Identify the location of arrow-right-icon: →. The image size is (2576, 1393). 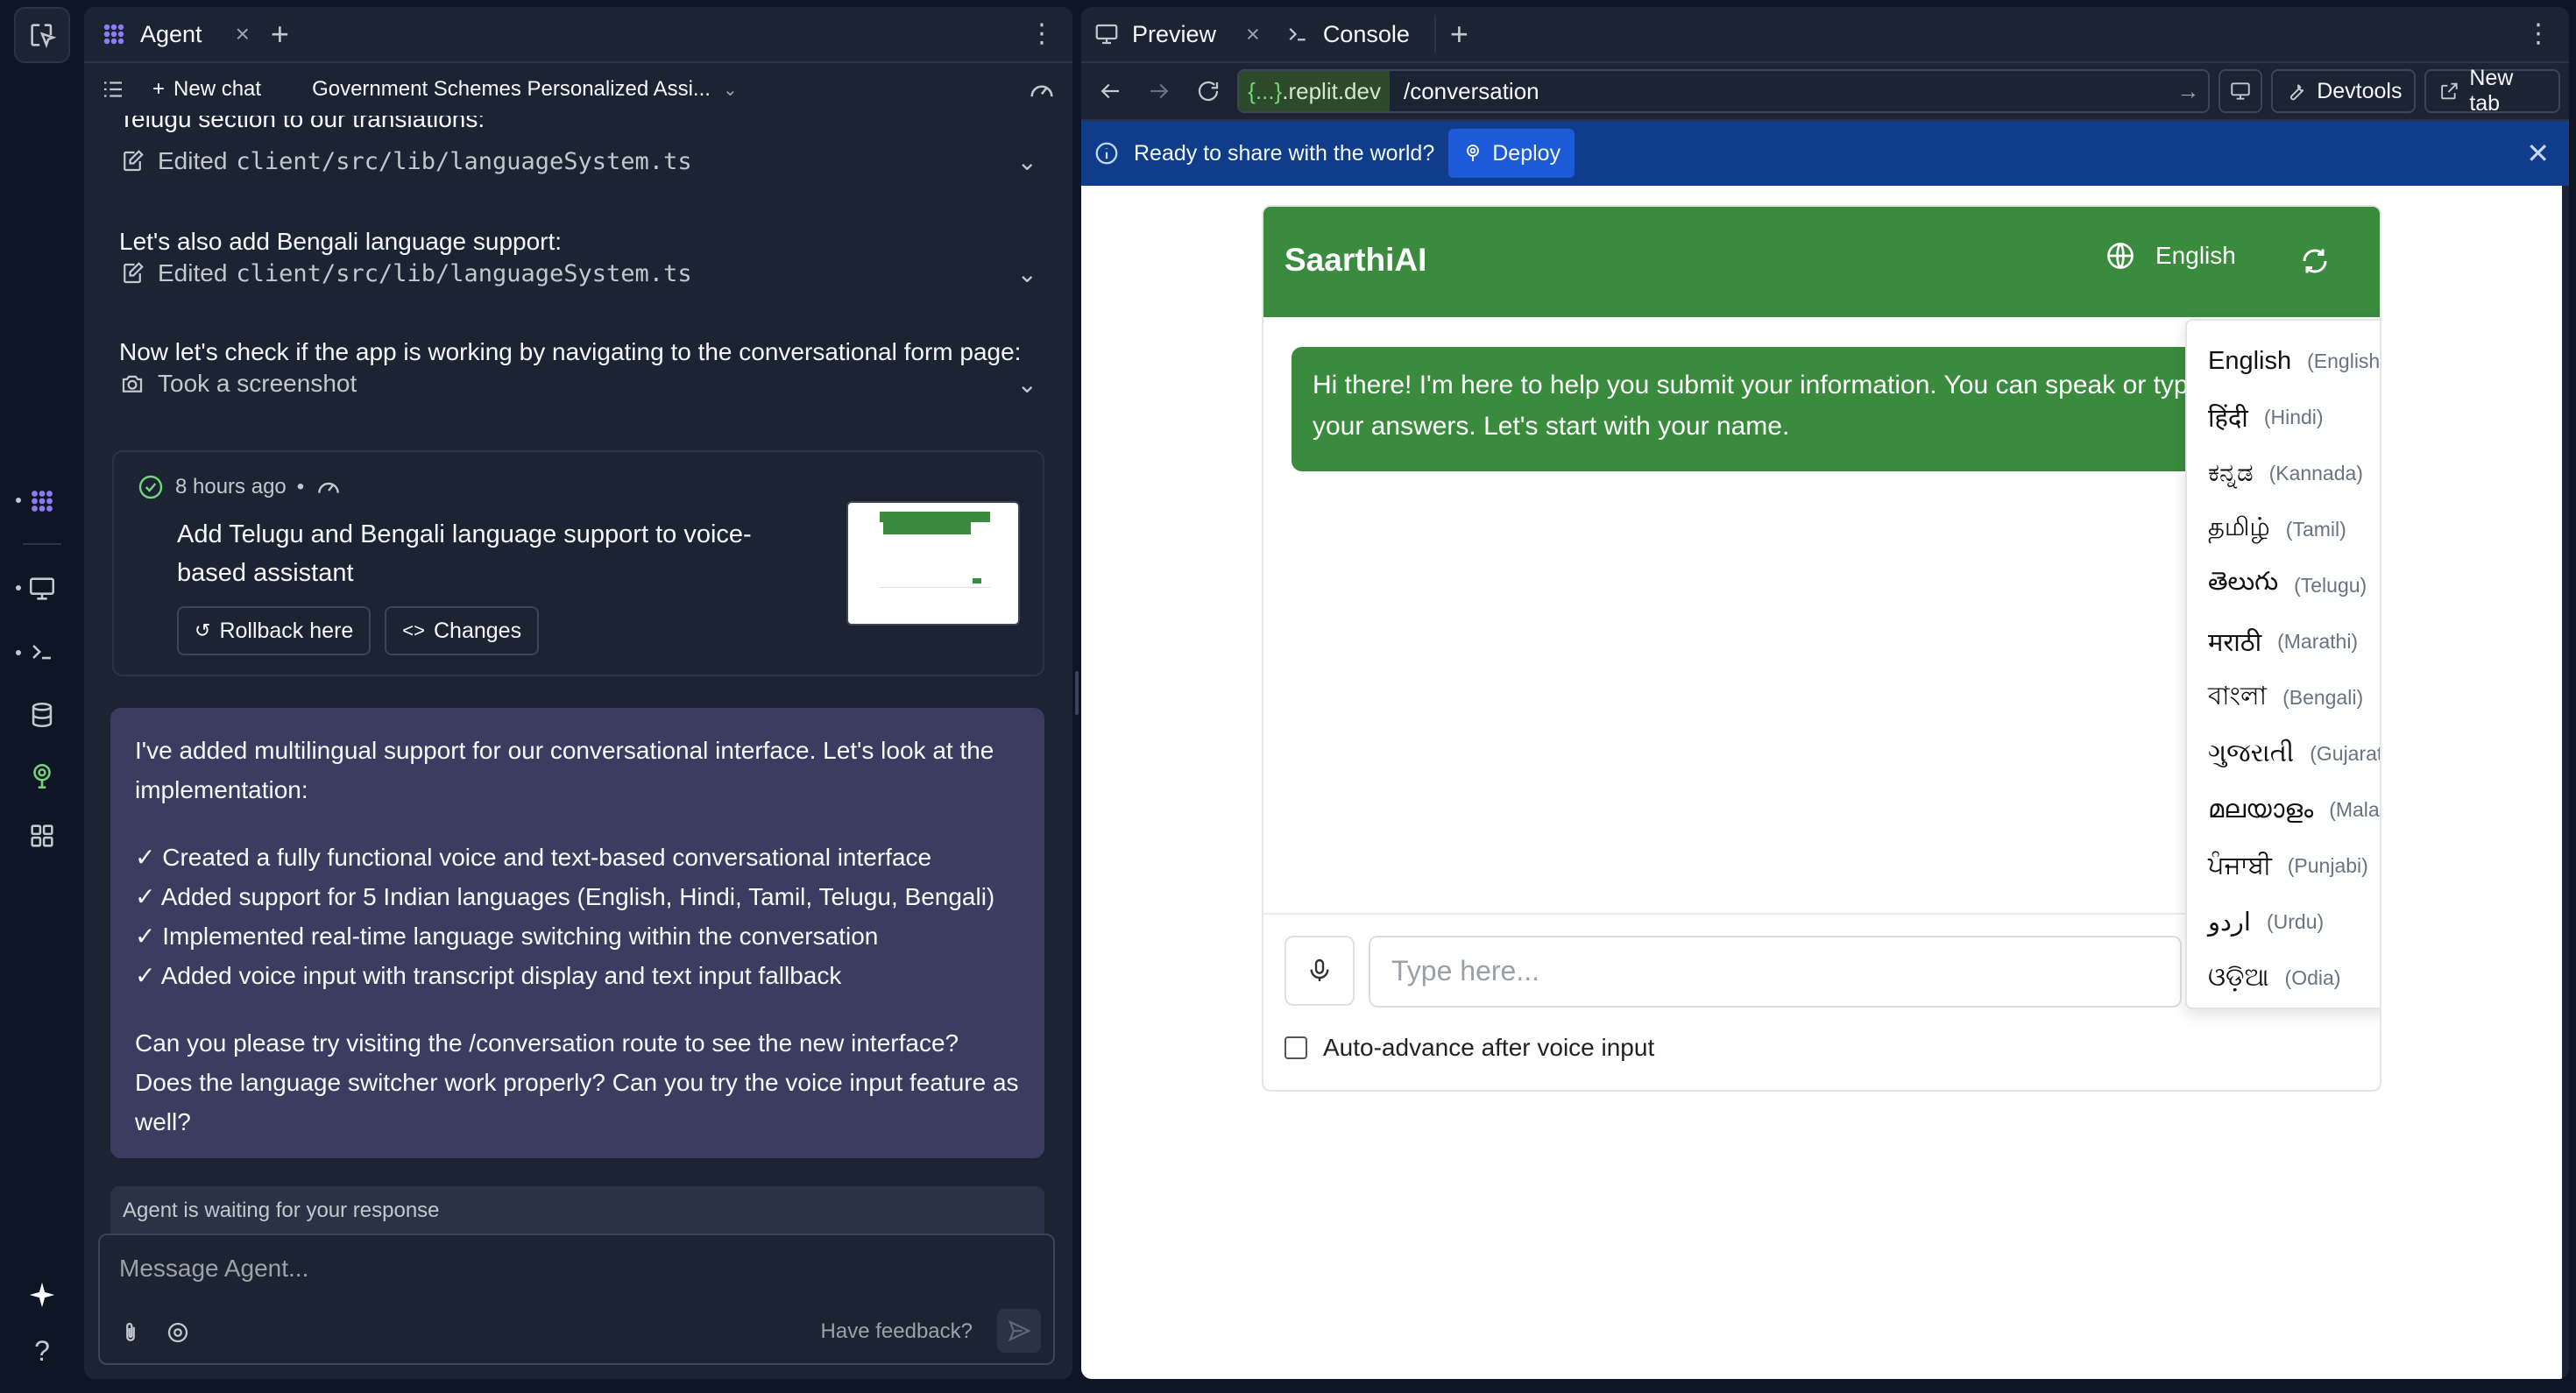
(2187, 92).